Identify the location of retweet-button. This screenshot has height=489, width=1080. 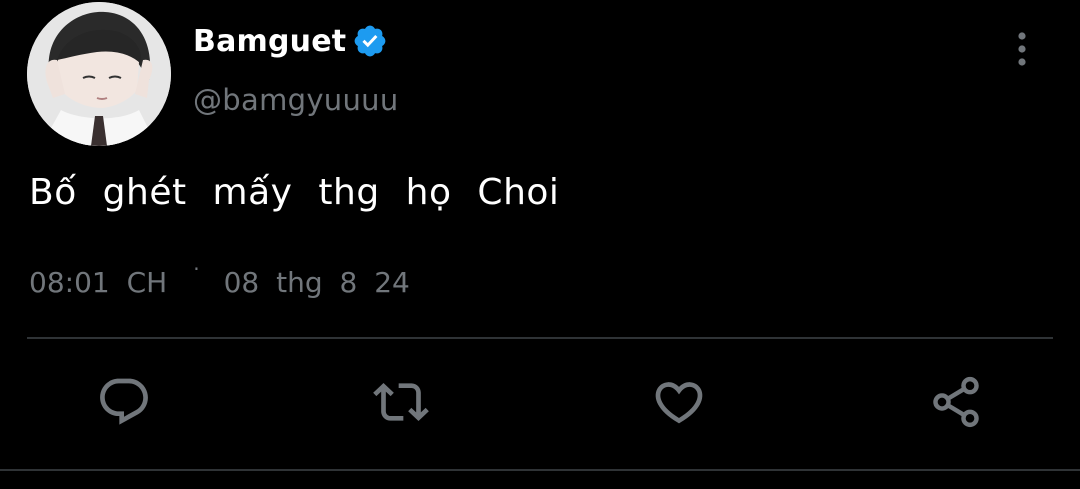
(401, 402).